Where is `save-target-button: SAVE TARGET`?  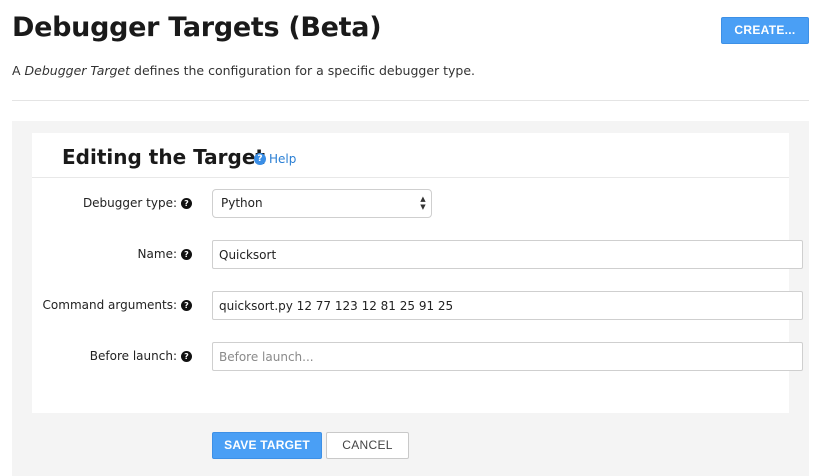 save-target-button: SAVE TARGET is located at coordinates (267, 445).